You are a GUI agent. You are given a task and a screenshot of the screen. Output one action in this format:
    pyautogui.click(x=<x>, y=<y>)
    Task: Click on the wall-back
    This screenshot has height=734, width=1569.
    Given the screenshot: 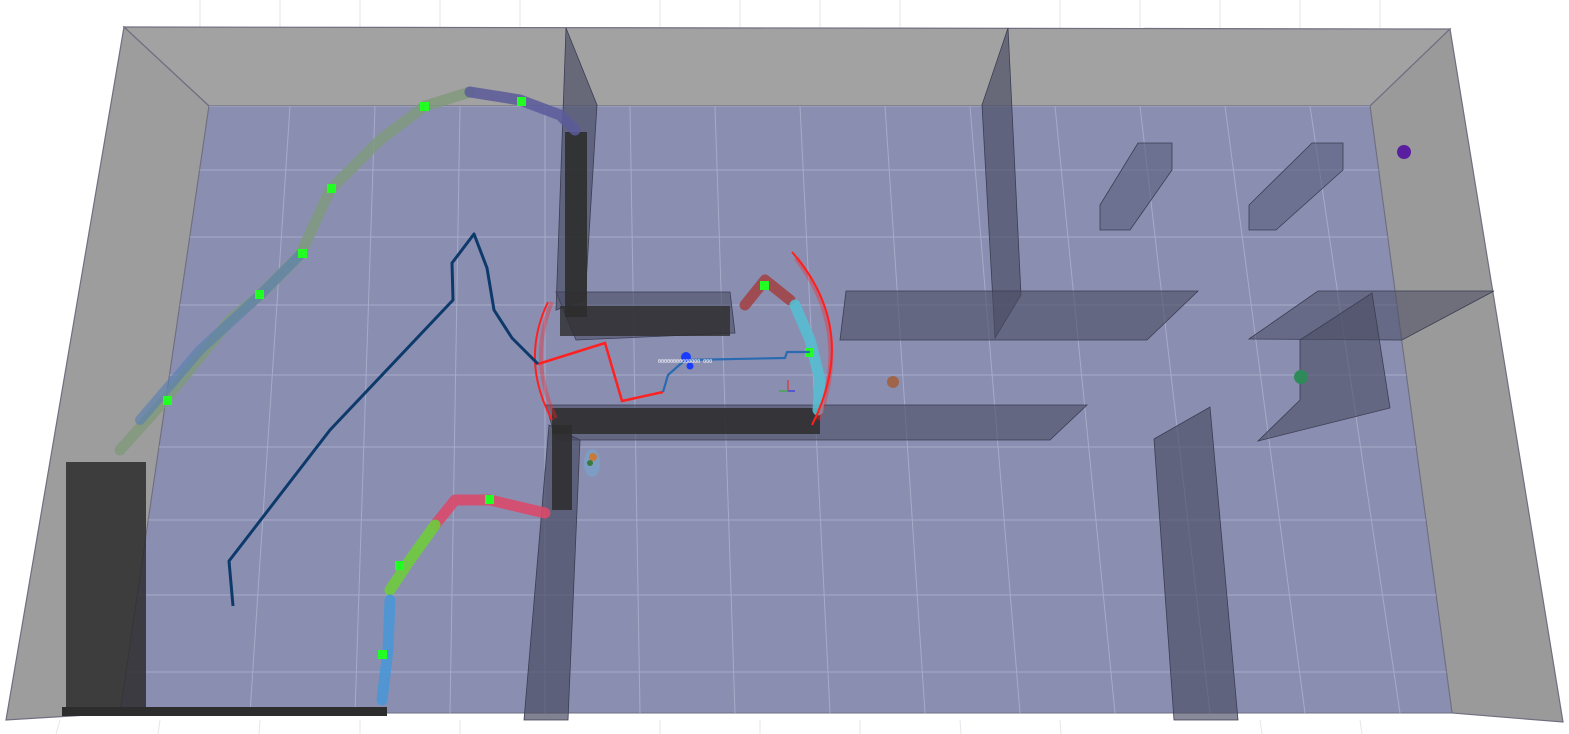 What is the action you would take?
    pyautogui.click(x=787, y=66)
    